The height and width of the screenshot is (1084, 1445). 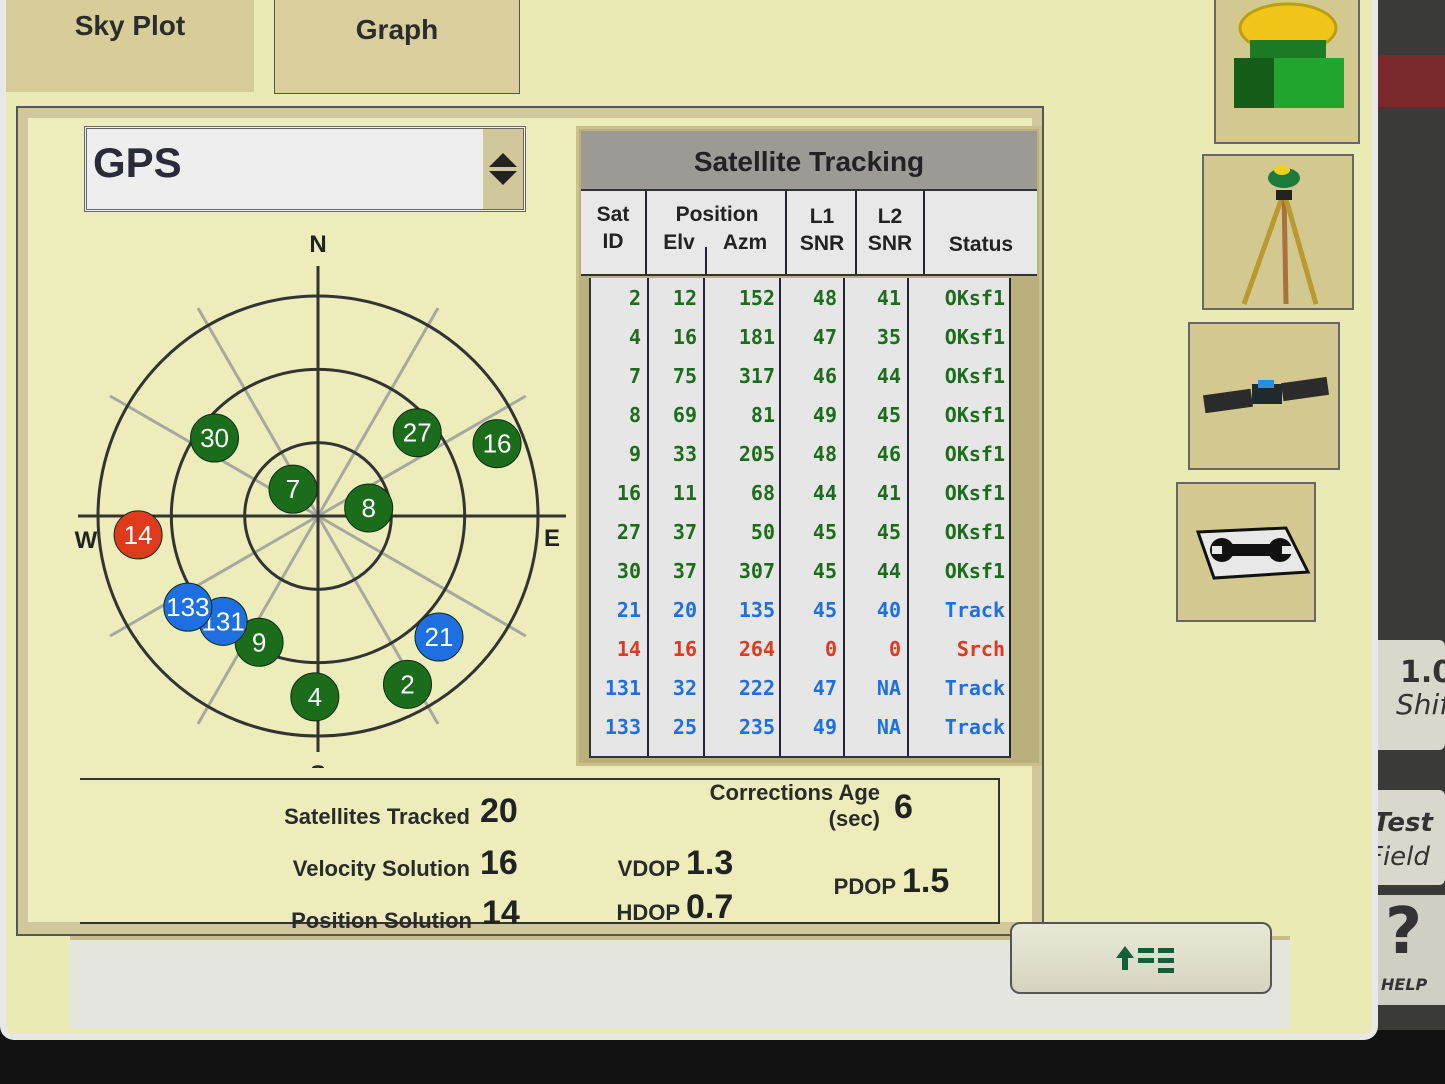 I want to click on move-up-list-button, so click(x=1141, y=958).